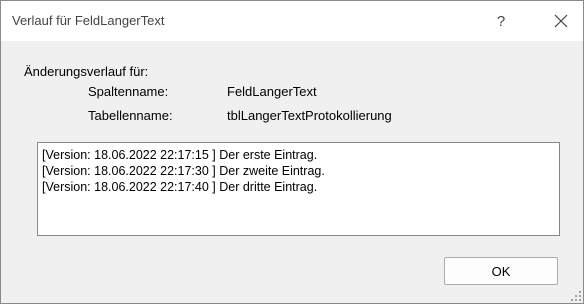 The width and height of the screenshot is (584, 304). What do you see at coordinates (130, 115) in the screenshot?
I see `table-name-label: Tabellenname:` at bounding box center [130, 115].